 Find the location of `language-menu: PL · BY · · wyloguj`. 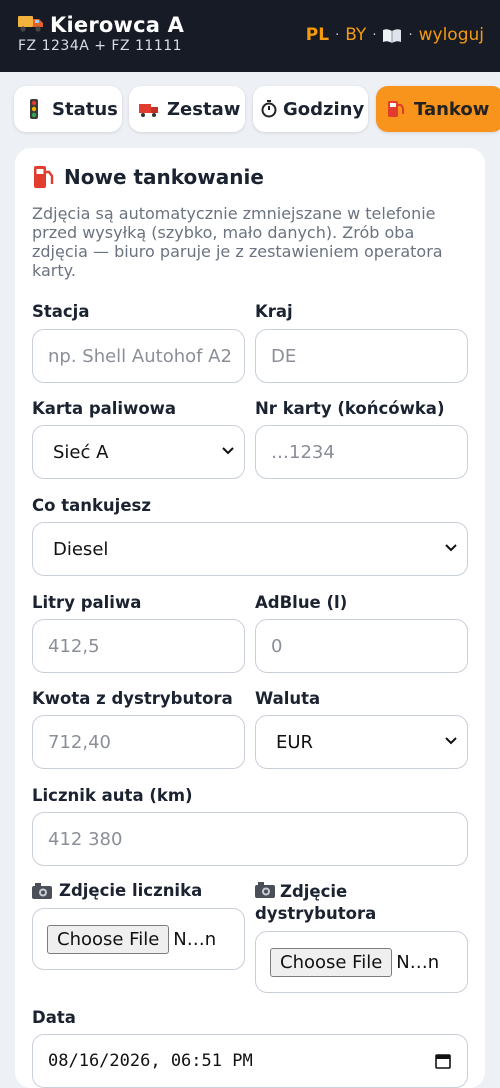

language-menu: PL · BY · · wyloguj is located at coordinates (395, 35).